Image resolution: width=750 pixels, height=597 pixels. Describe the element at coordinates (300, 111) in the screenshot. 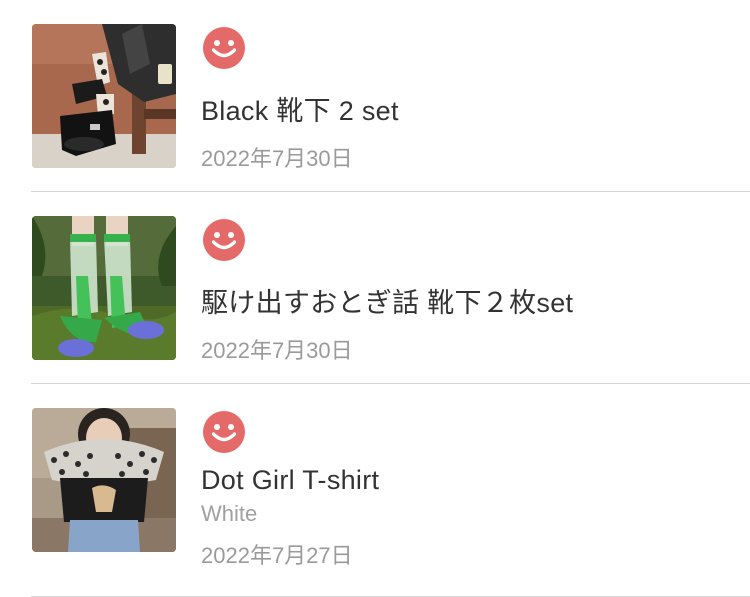

I see `product-title: Black 靴下 2 set` at that location.